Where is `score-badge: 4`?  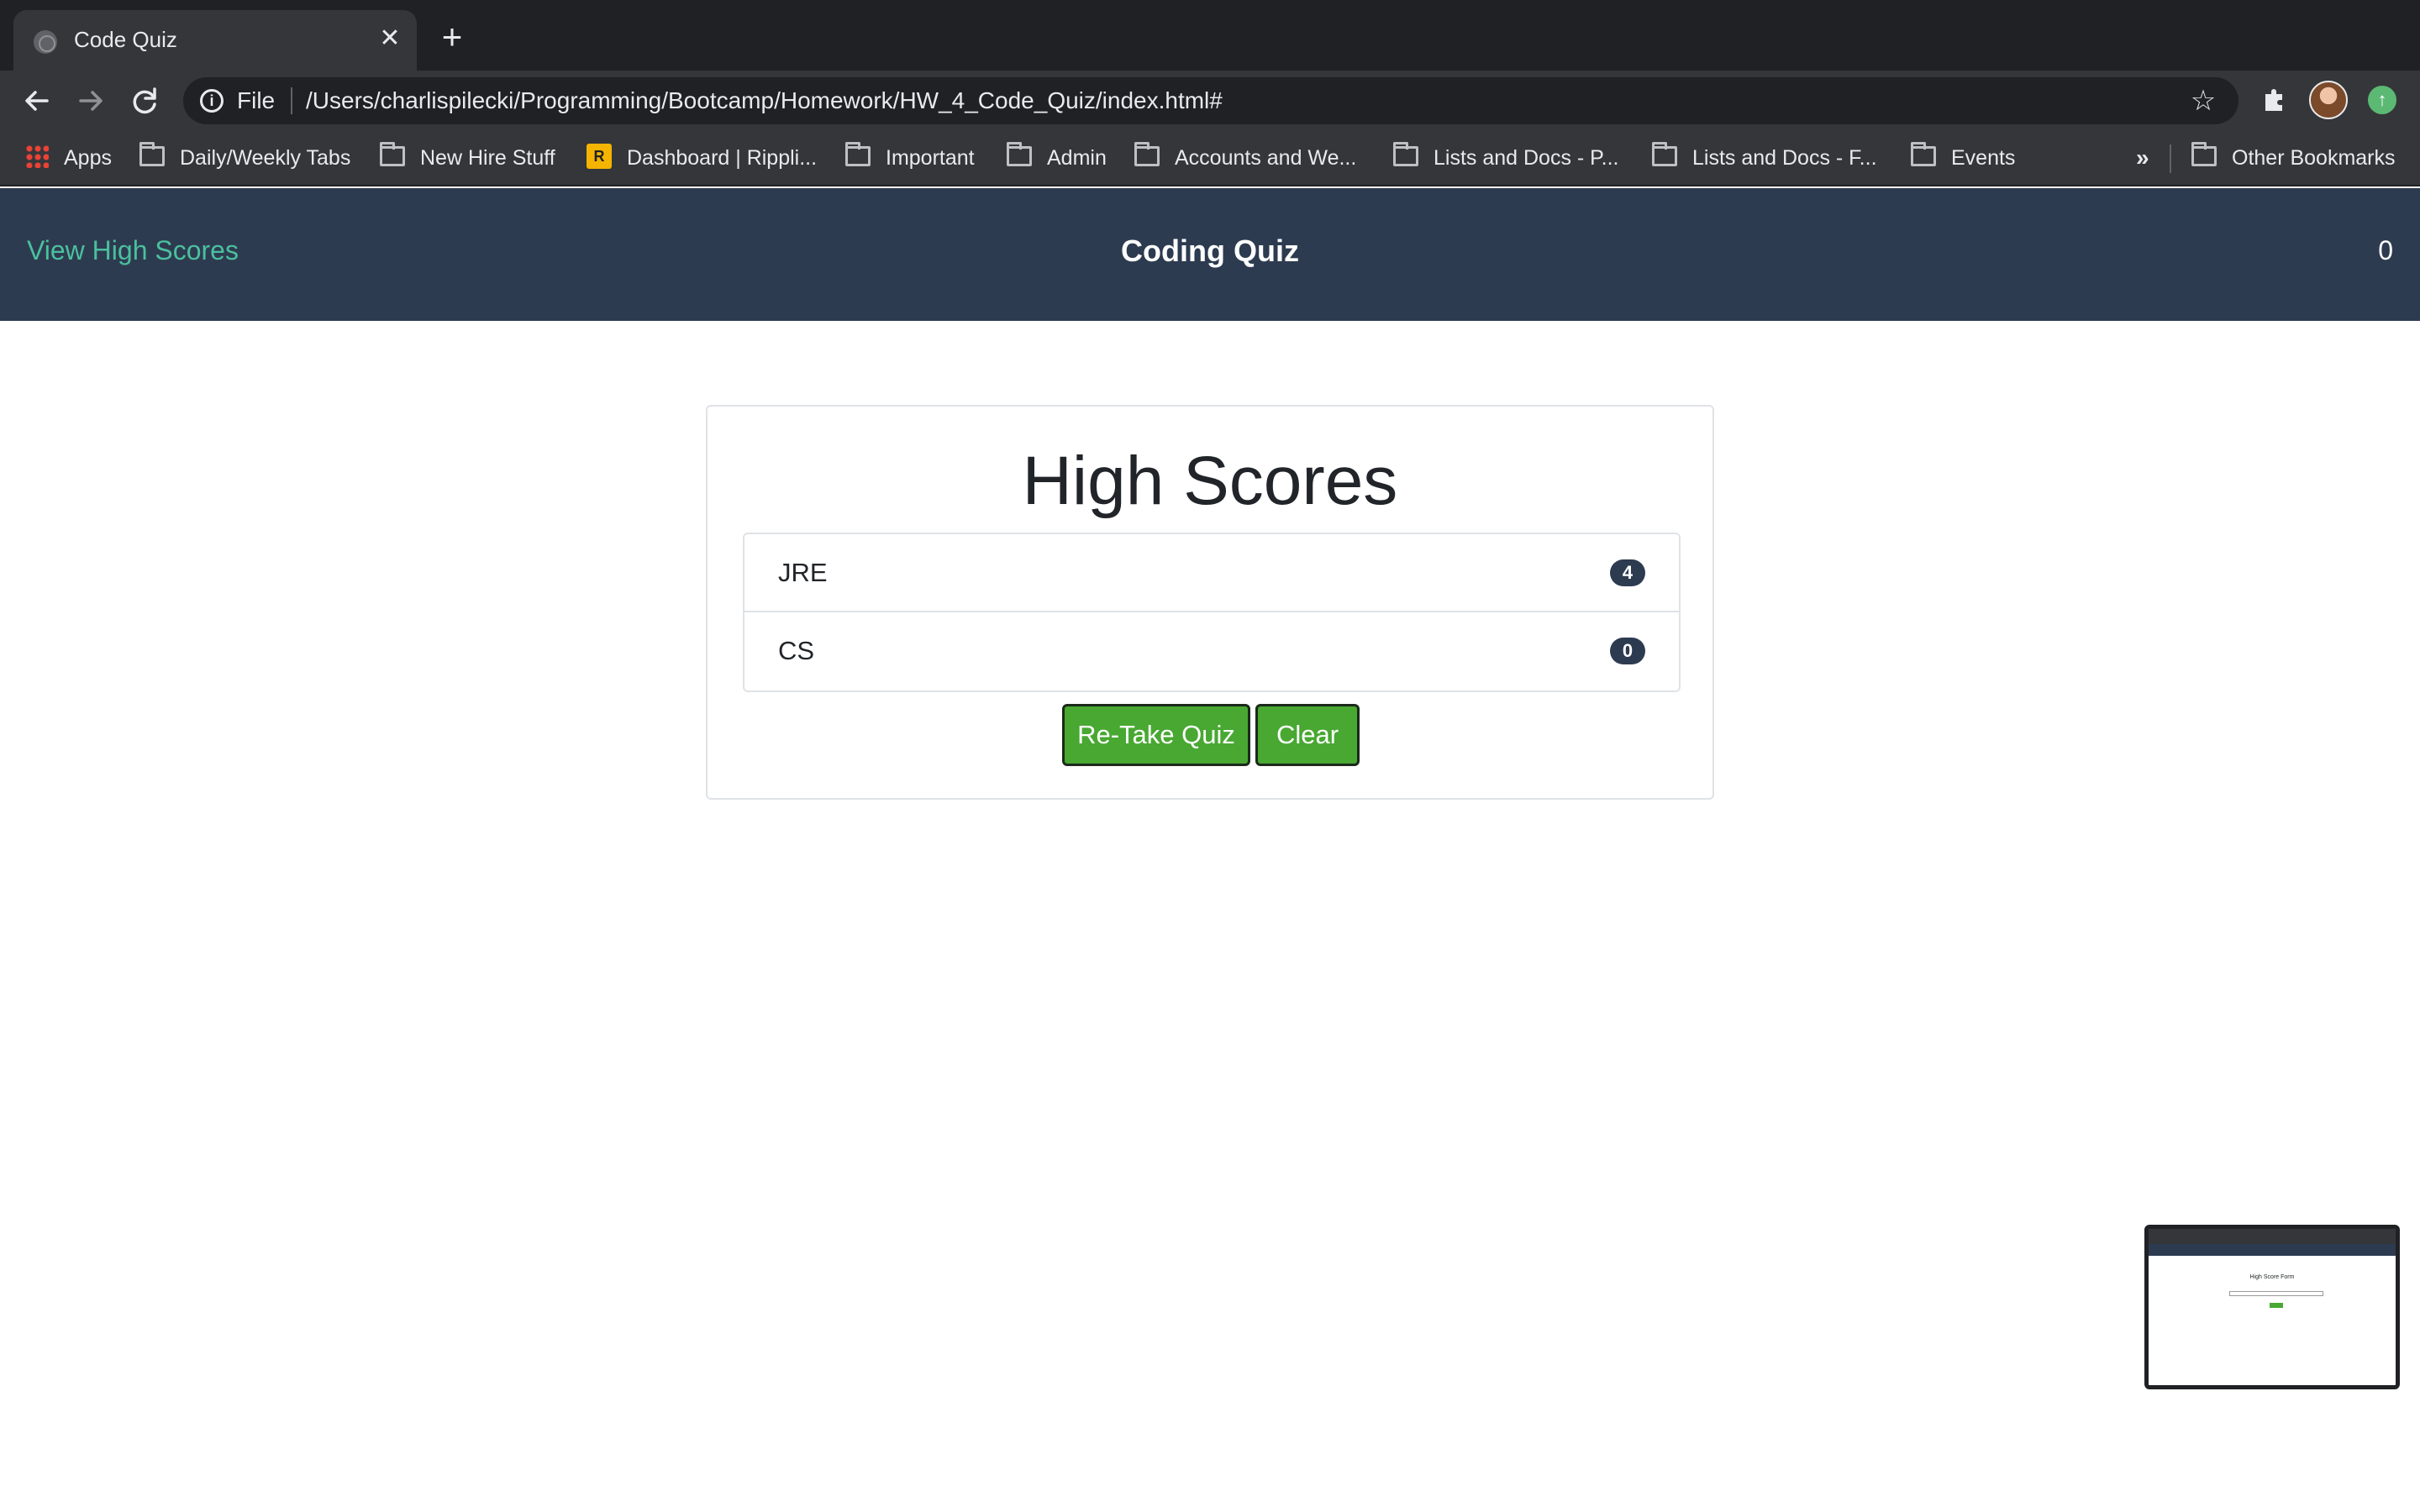
score-badge: 4 is located at coordinates (1627, 572).